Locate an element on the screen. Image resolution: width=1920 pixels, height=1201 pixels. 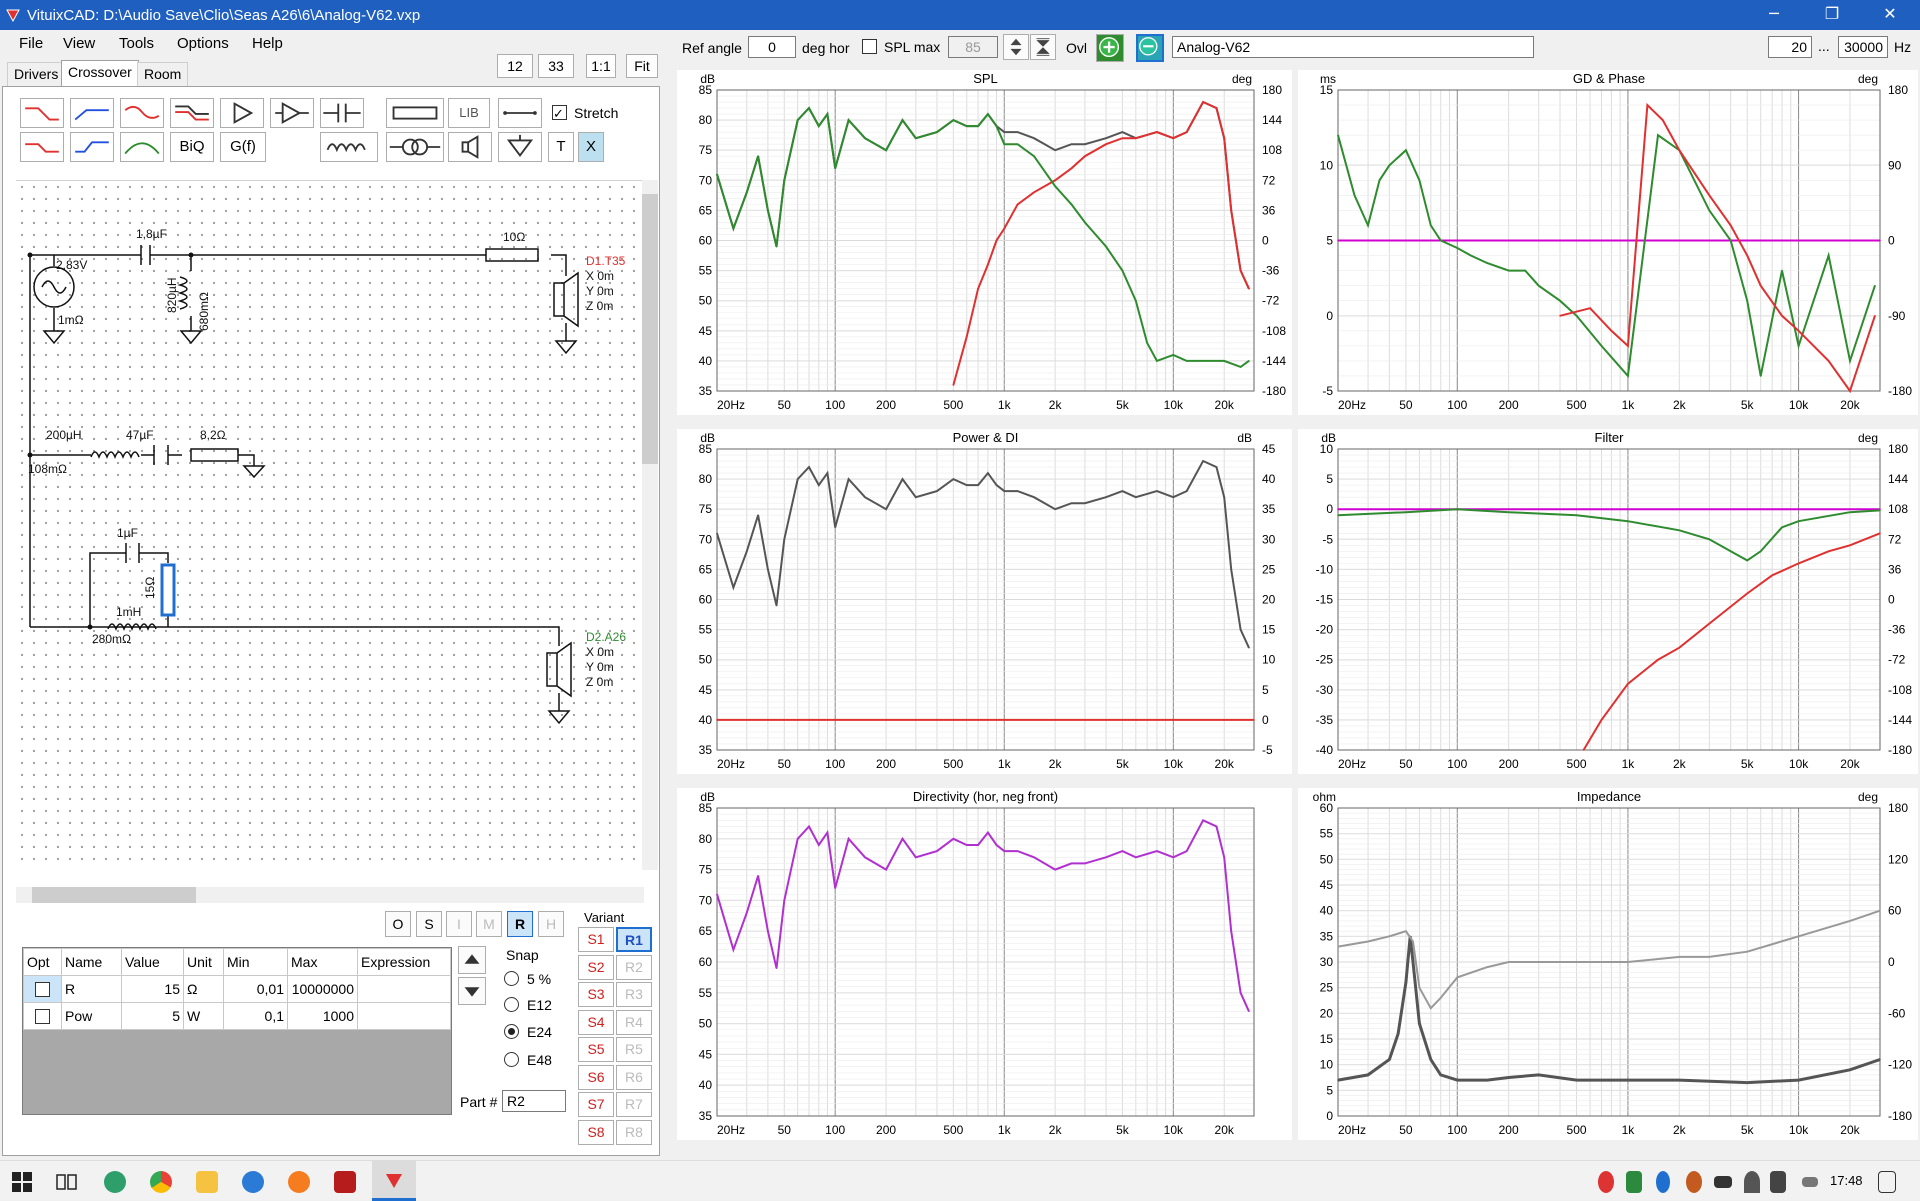
variant-name-input: Analog-V62 is located at coordinates (1353, 47).